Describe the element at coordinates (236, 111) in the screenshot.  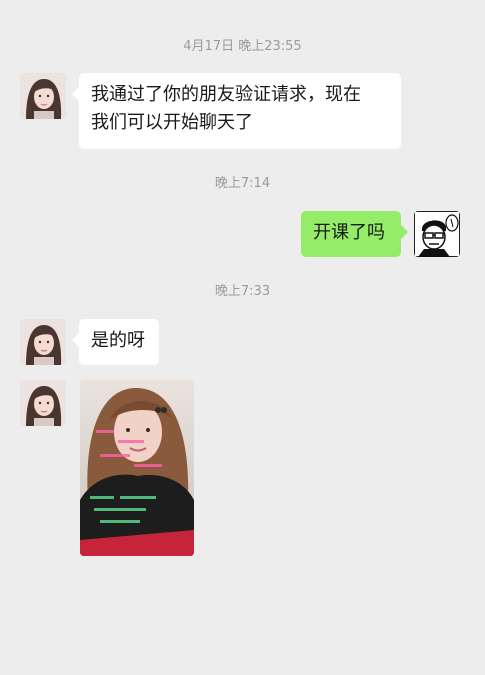
I see `message-bubble-incoming: 我通过了你的朋友验证请求，现在 我们可以开始聊天了` at that location.